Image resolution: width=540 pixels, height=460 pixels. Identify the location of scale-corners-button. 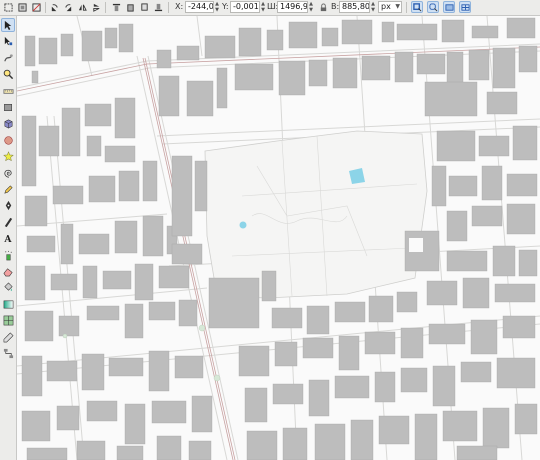
(433, 7).